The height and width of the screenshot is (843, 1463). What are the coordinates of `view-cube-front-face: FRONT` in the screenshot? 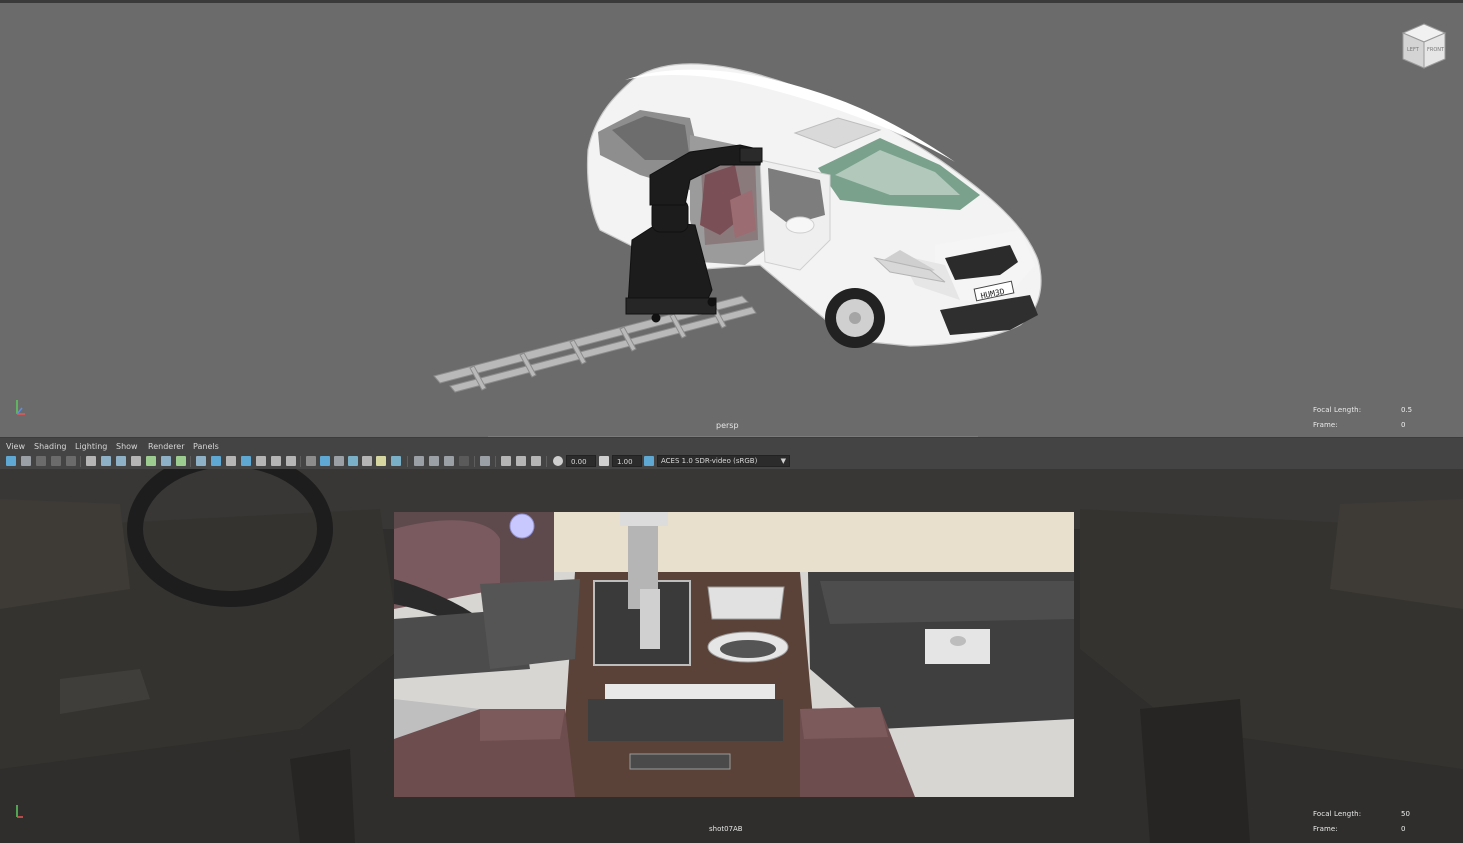 It's located at (1436, 50).